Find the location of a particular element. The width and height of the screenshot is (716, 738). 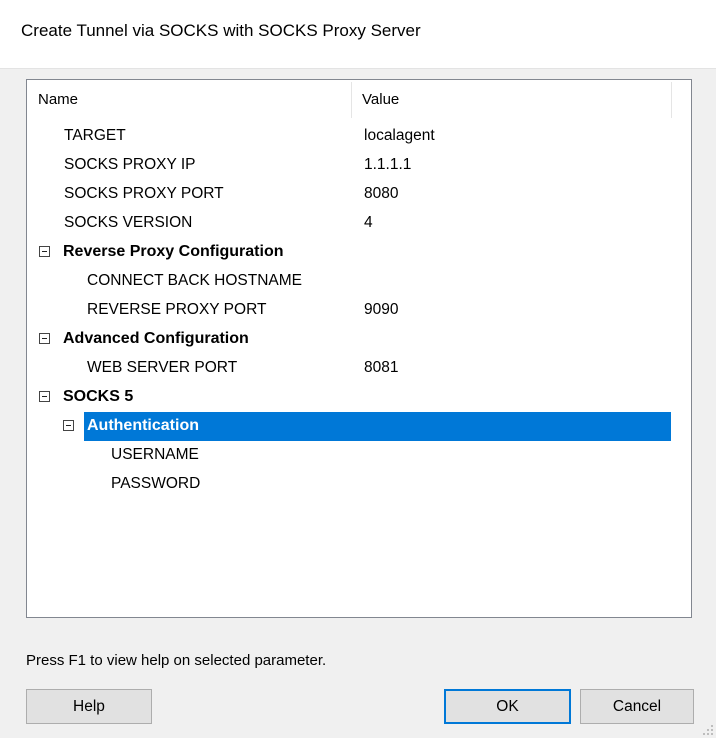

param-name: WEB SERVER PORT is located at coordinates (162, 367).